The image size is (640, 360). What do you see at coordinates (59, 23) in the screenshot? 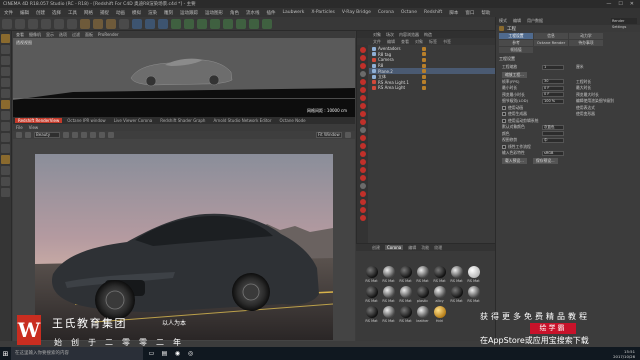
I see `scale-icon` at bounding box center [59, 23].